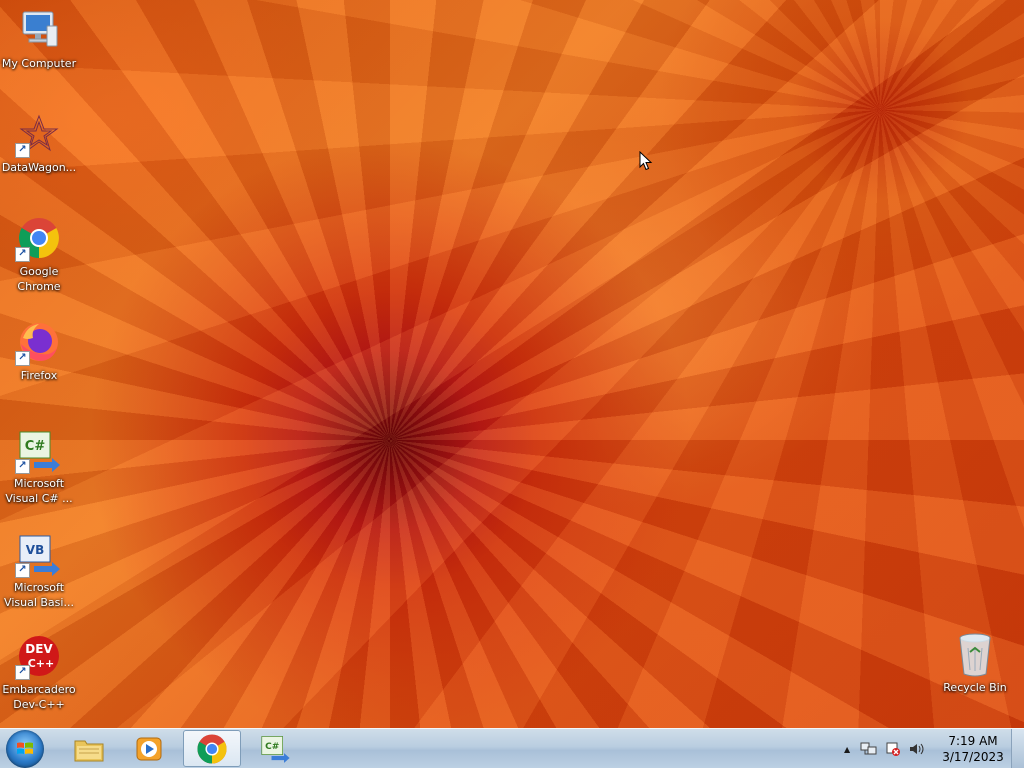 This screenshot has height=768, width=1024. Describe the element at coordinates (1017, 748) in the screenshot. I see `show-desktop-button` at that location.